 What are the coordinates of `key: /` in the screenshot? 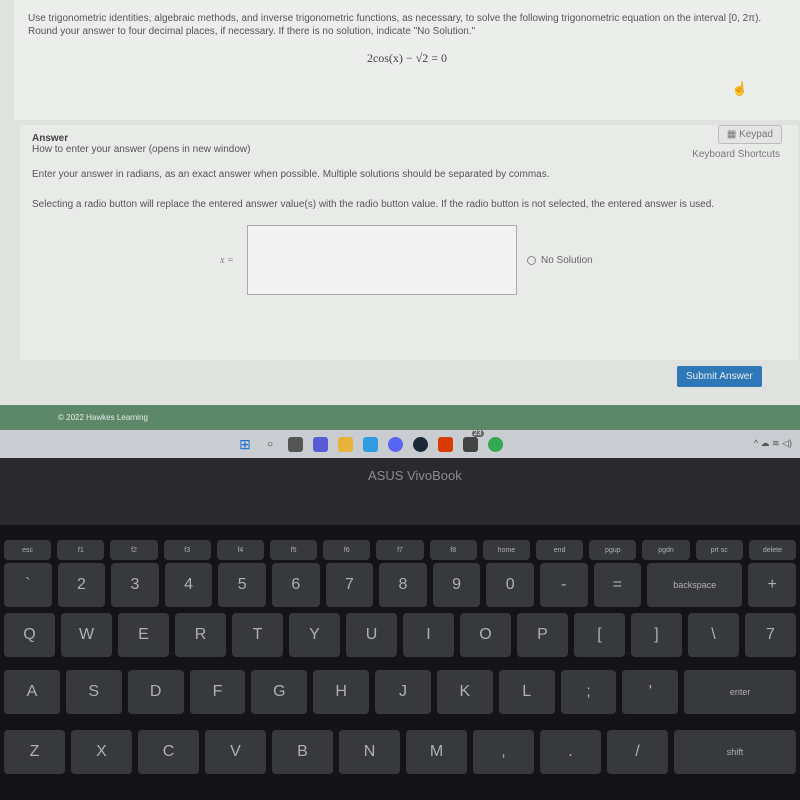 It's located at (637, 752).